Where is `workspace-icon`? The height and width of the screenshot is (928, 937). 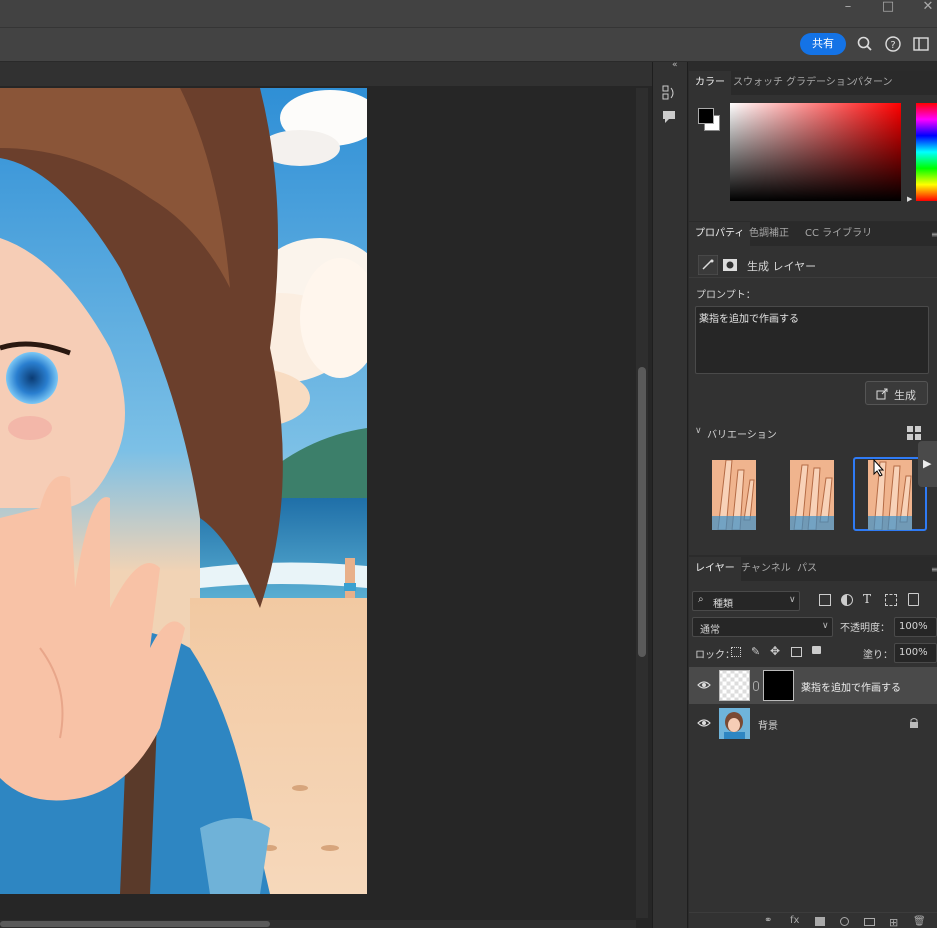 workspace-icon is located at coordinates (921, 44).